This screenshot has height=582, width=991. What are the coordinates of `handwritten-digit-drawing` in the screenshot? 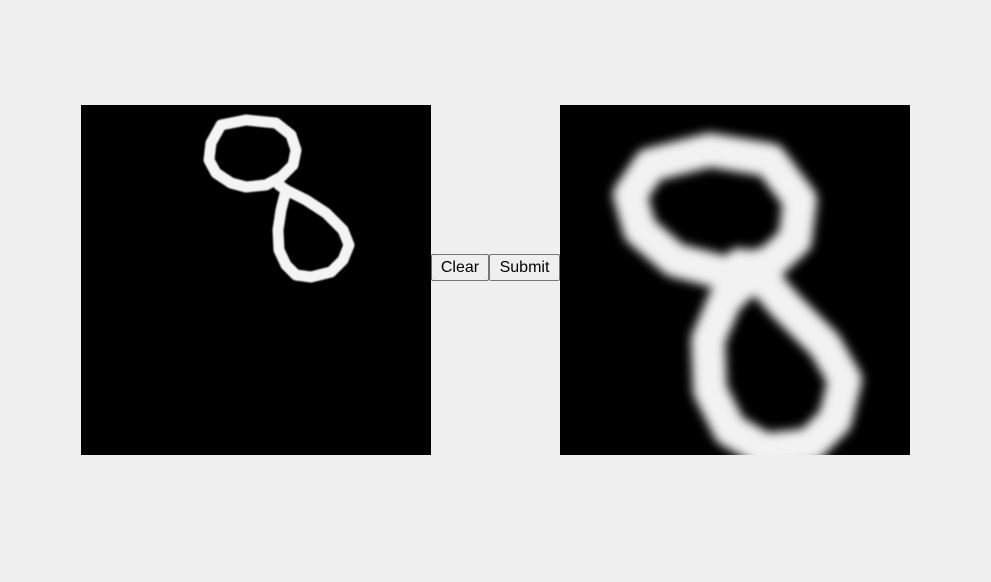 It's located at (279, 198).